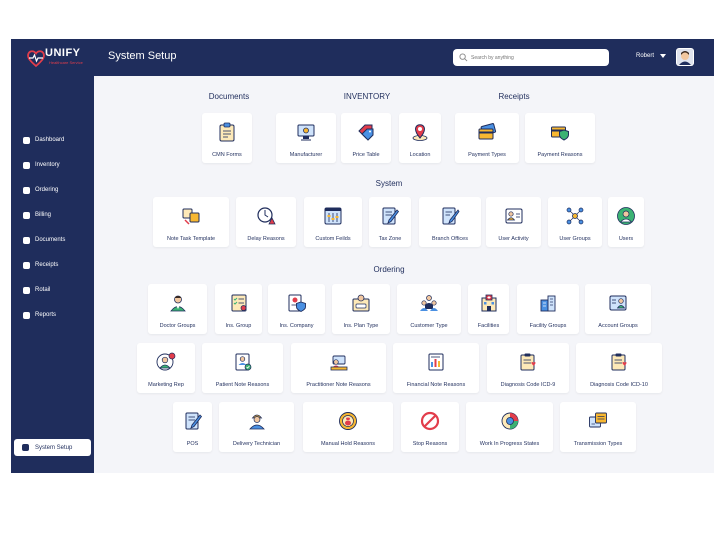  What do you see at coordinates (389, 269) in the screenshot?
I see `section-title-ordering: Ordering` at bounding box center [389, 269].